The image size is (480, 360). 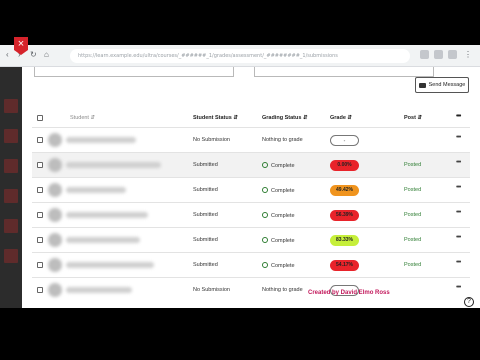 What do you see at coordinates (344, 165) in the screenshot?
I see `grade-pill: 0.00%` at bounding box center [344, 165].